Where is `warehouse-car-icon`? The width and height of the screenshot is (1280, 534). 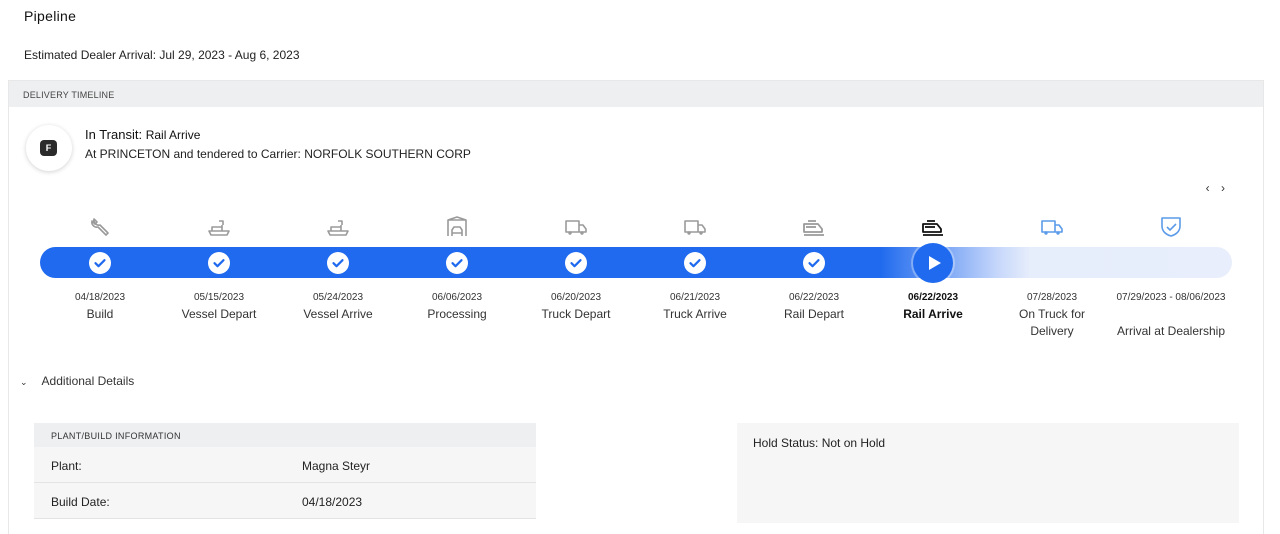
warehouse-car-icon is located at coordinates (457, 227).